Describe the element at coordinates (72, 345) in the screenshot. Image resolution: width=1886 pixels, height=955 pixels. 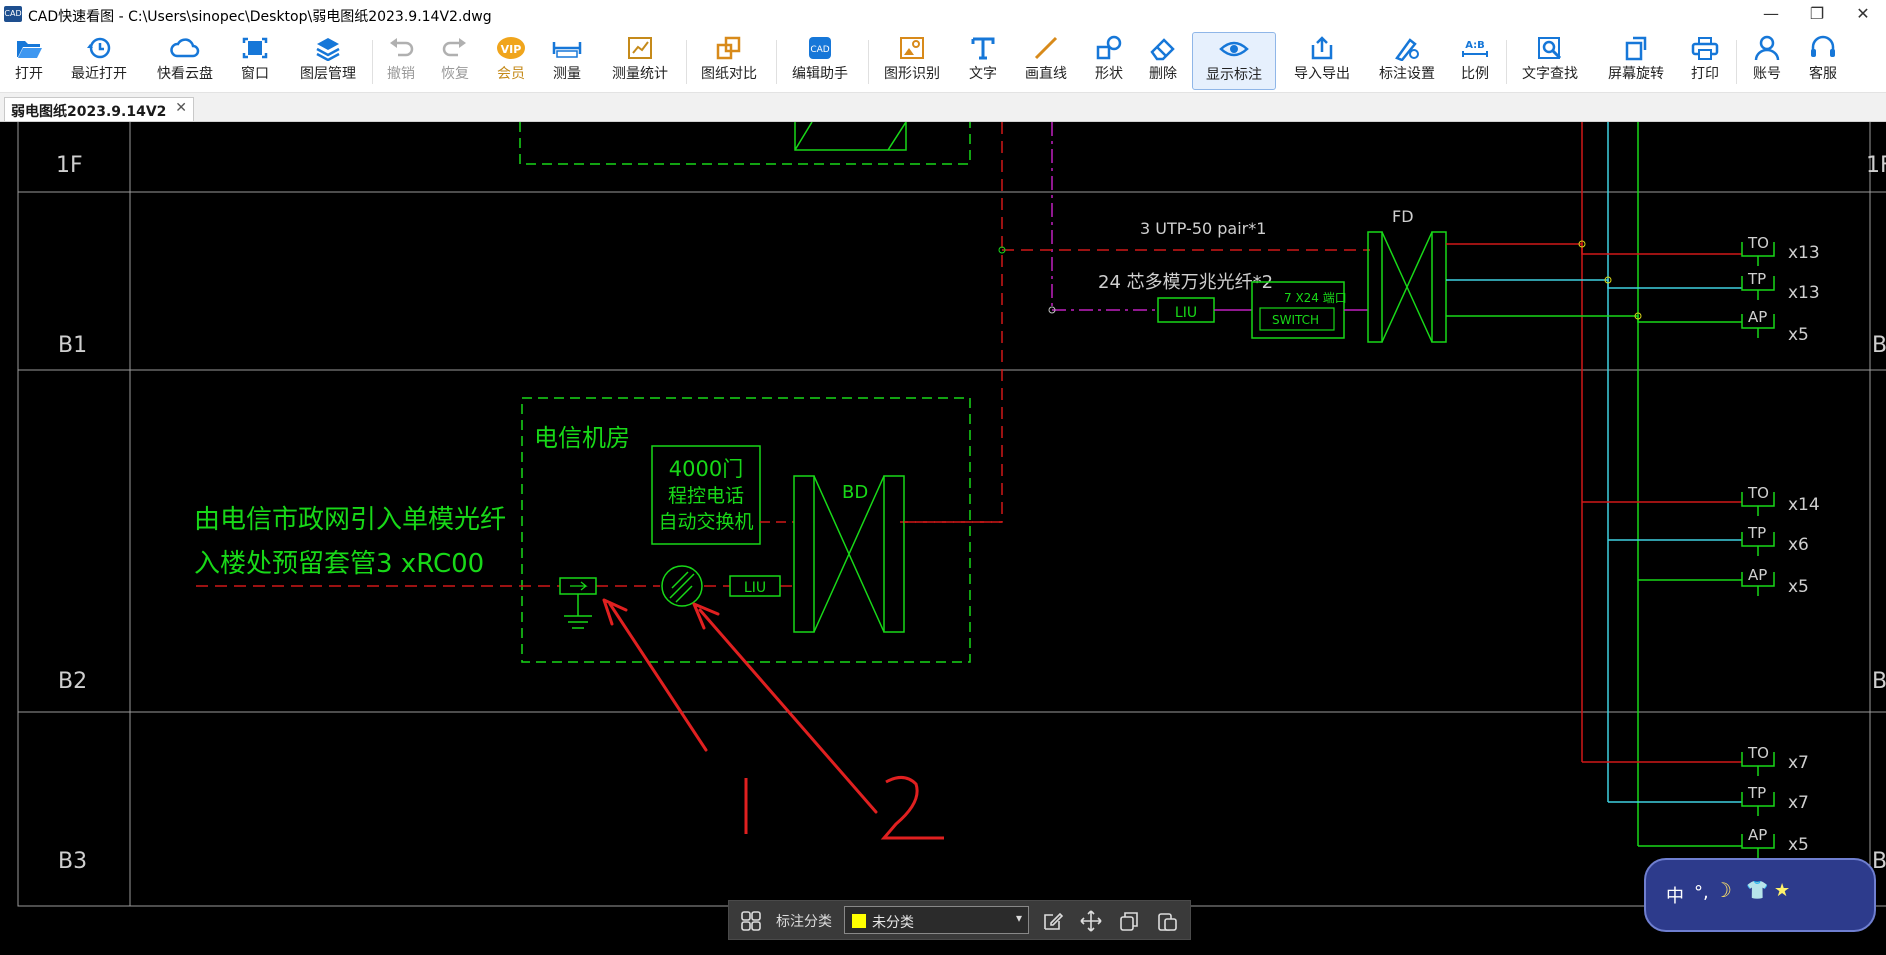
I see `floor-label: B1` at that location.